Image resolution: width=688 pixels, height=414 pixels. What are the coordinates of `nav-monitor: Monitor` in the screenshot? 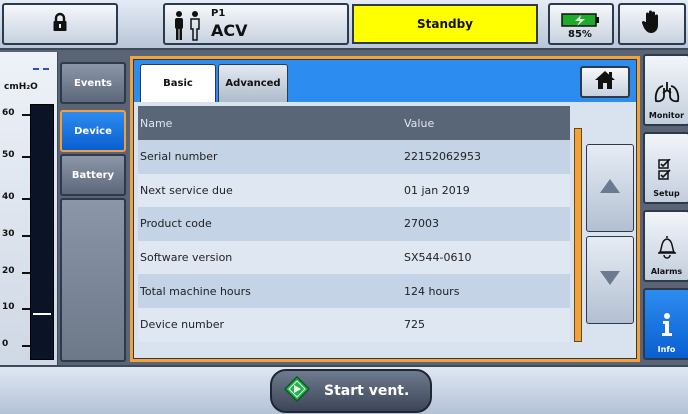 It's located at (665, 90).